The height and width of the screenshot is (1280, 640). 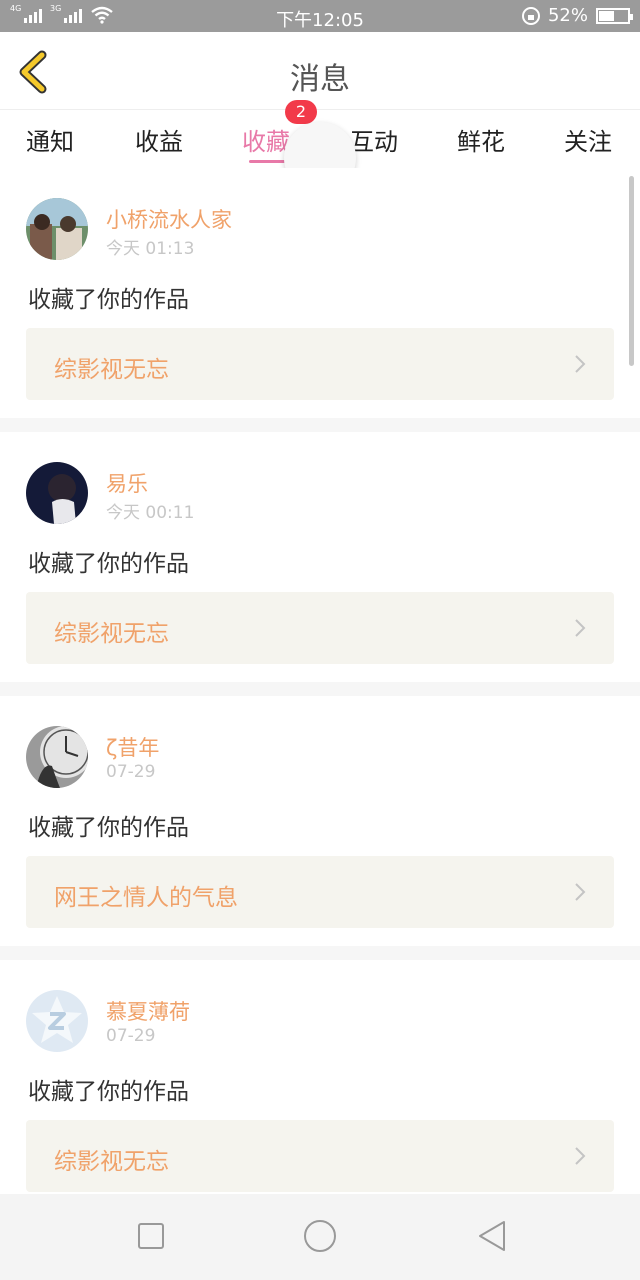 I want to click on message-time: 今天 00:11, so click(x=150, y=513).